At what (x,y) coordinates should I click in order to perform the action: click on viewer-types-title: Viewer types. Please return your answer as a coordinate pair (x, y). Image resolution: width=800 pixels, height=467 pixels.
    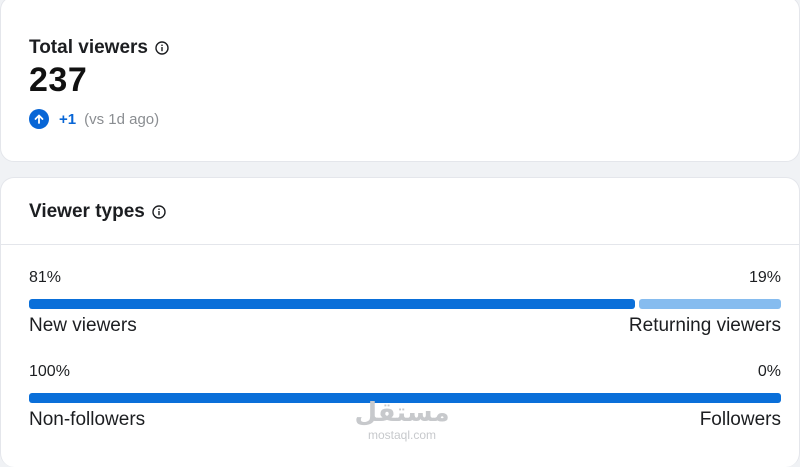
    Looking at the image, I should click on (97, 212).